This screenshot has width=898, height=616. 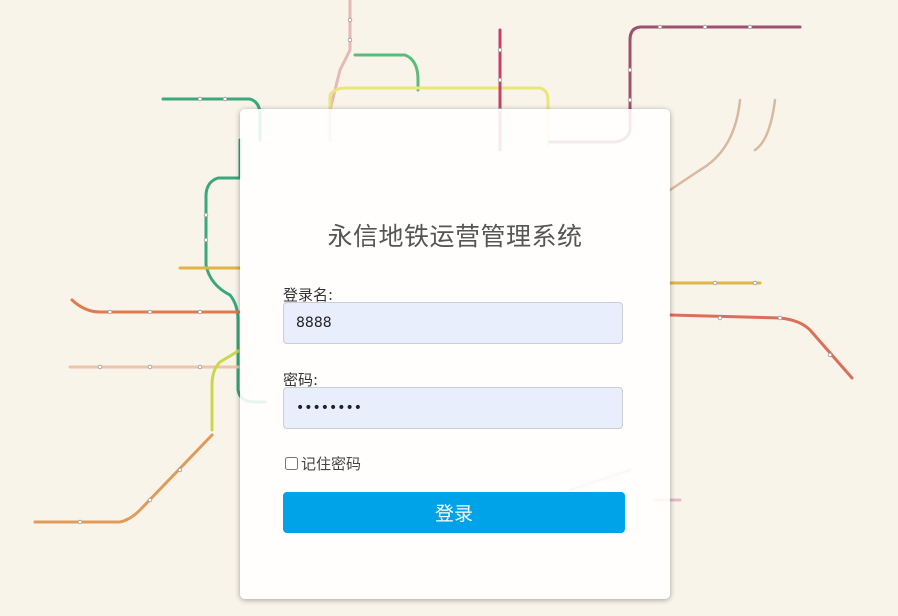 What do you see at coordinates (156, 306) in the screenshot?
I see `map-line-orange-left` at bounding box center [156, 306].